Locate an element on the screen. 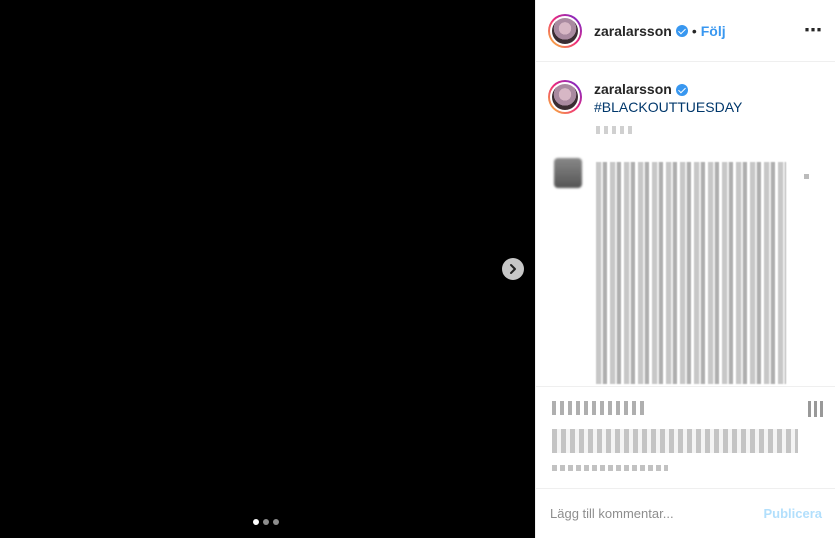 Image resolution: width=835 pixels, height=538 pixels. comment-input is located at coordinates (657, 513).